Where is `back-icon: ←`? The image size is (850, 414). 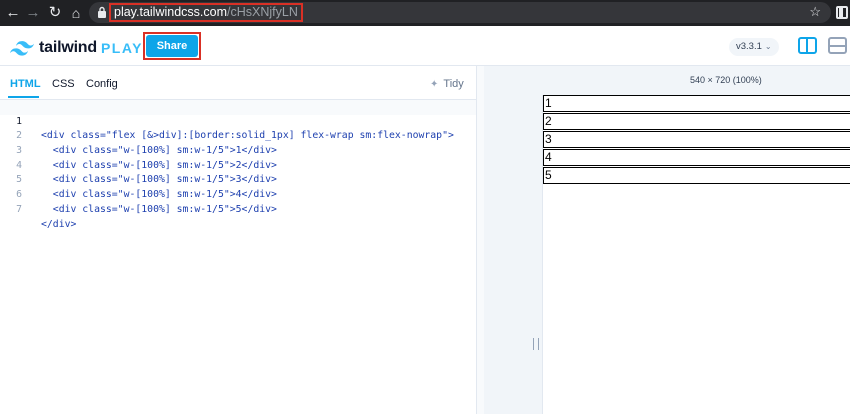
back-icon: ← is located at coordinates (13, 13).